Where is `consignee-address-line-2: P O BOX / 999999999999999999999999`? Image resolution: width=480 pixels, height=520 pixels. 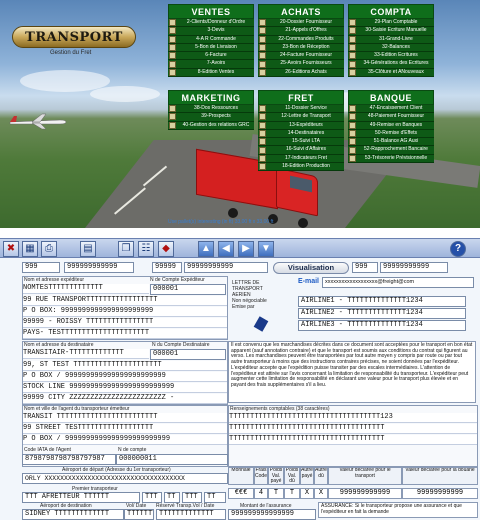 consignee-address-line-2: P O BOX / 999999999999999999999999 is located at coordinates (125, 377).